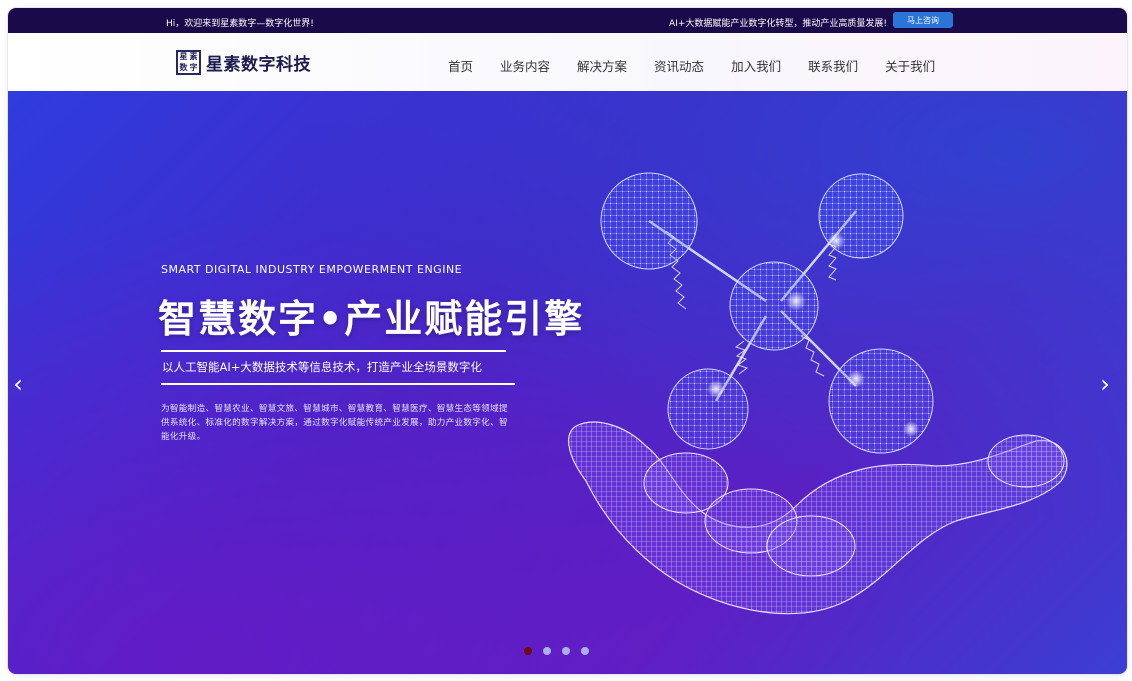 The image size is (1132, 681). Describe the element at coordinates (18, 384) in the screenshot. I see `prev-slide-arrow-icon: ‹` at that location.